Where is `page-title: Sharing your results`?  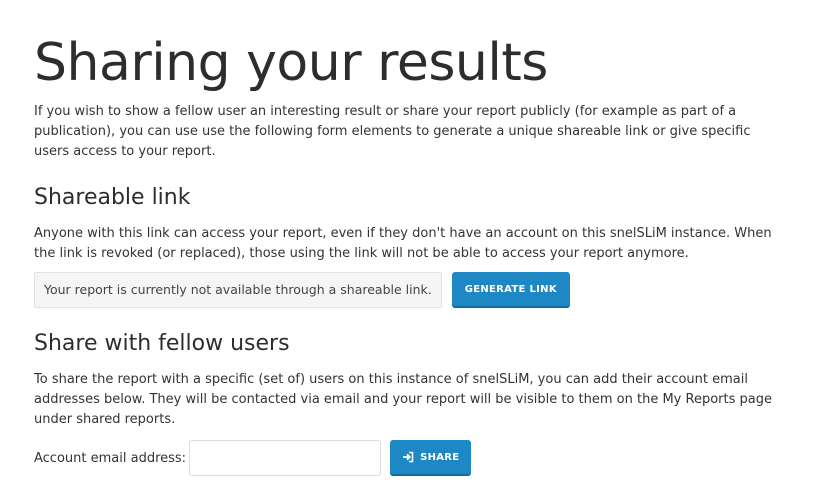 page-title: Sharing your results is located at coordinates (291, 63).